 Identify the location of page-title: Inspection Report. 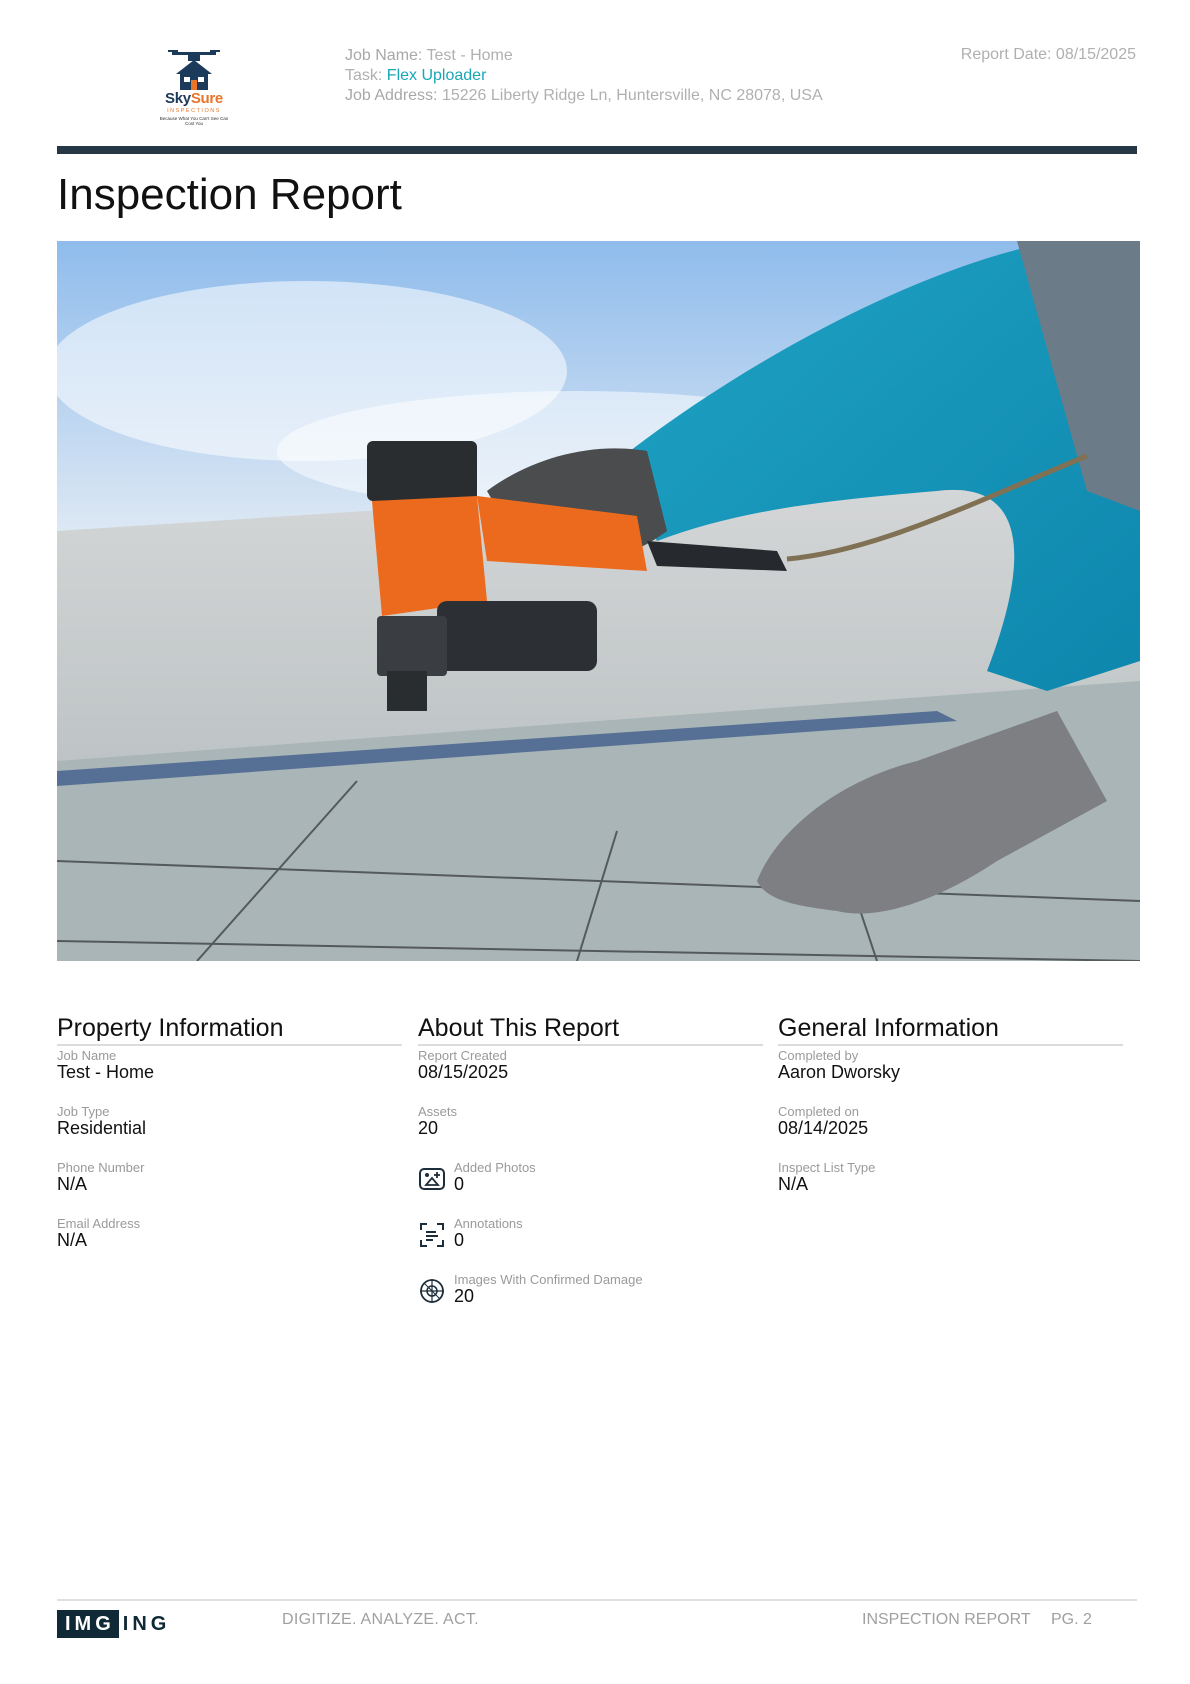
(229, 194).